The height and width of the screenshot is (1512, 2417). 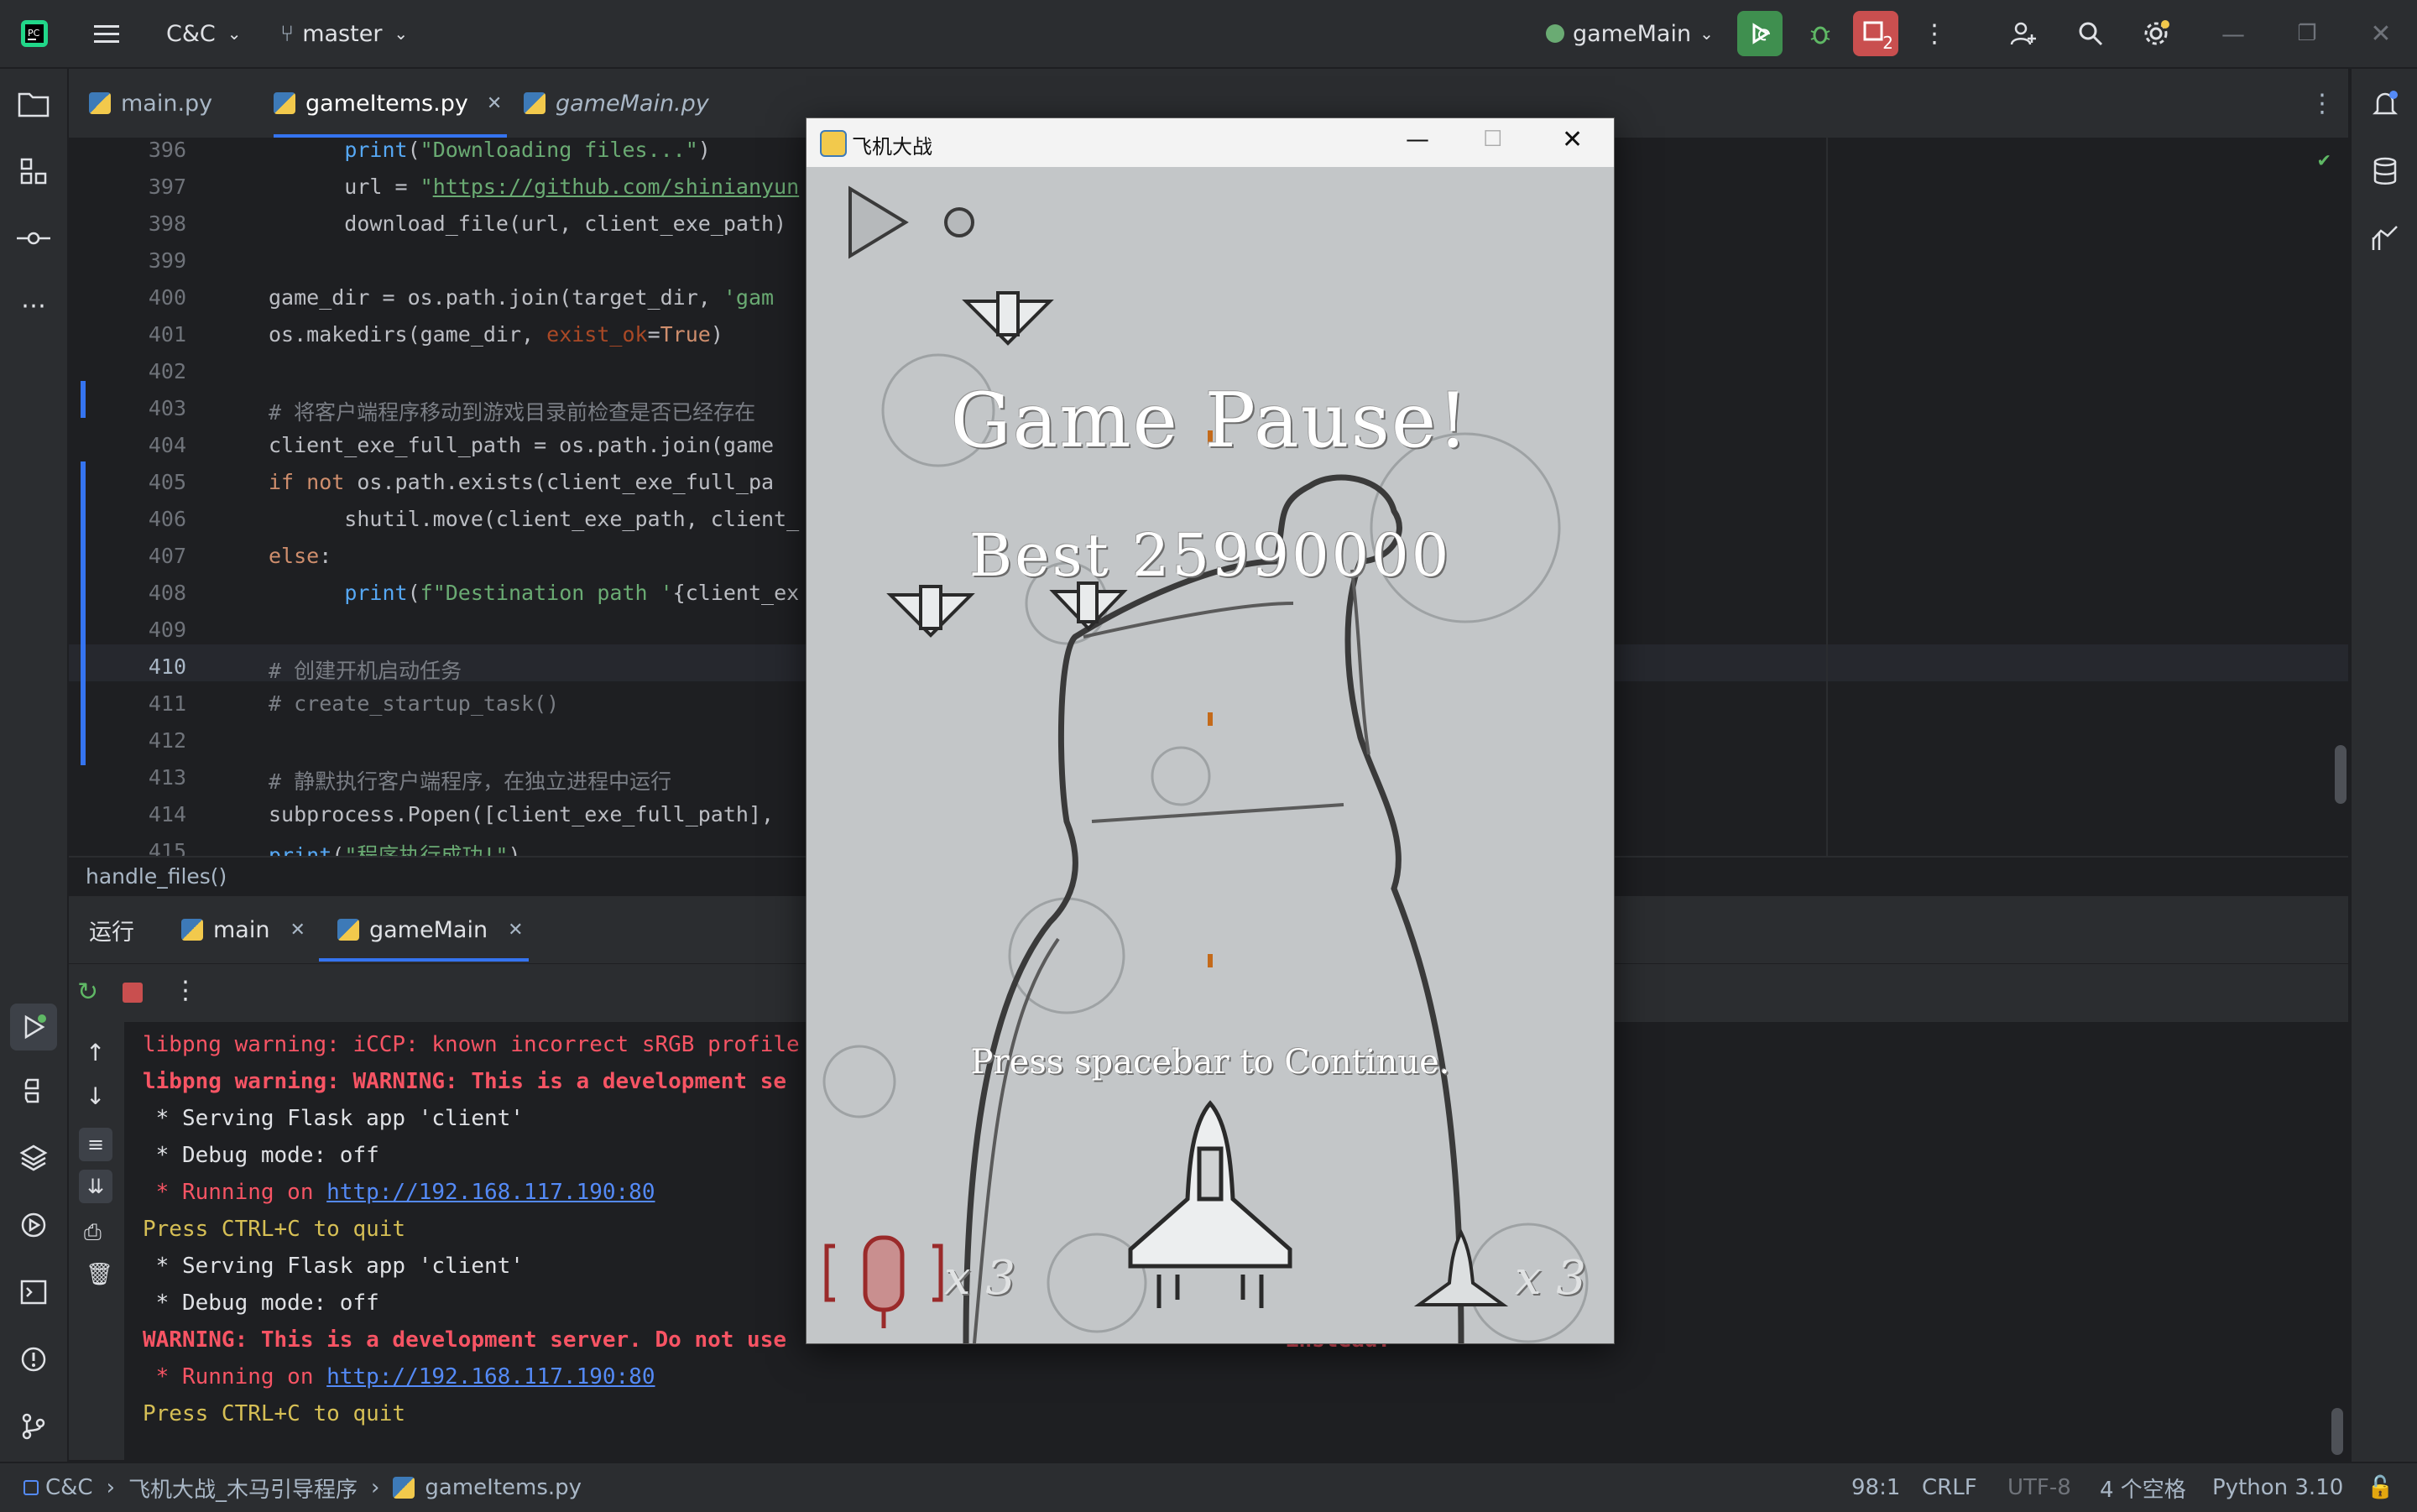 I want to click on path-project: C&C, so click(x=69, y=1488).